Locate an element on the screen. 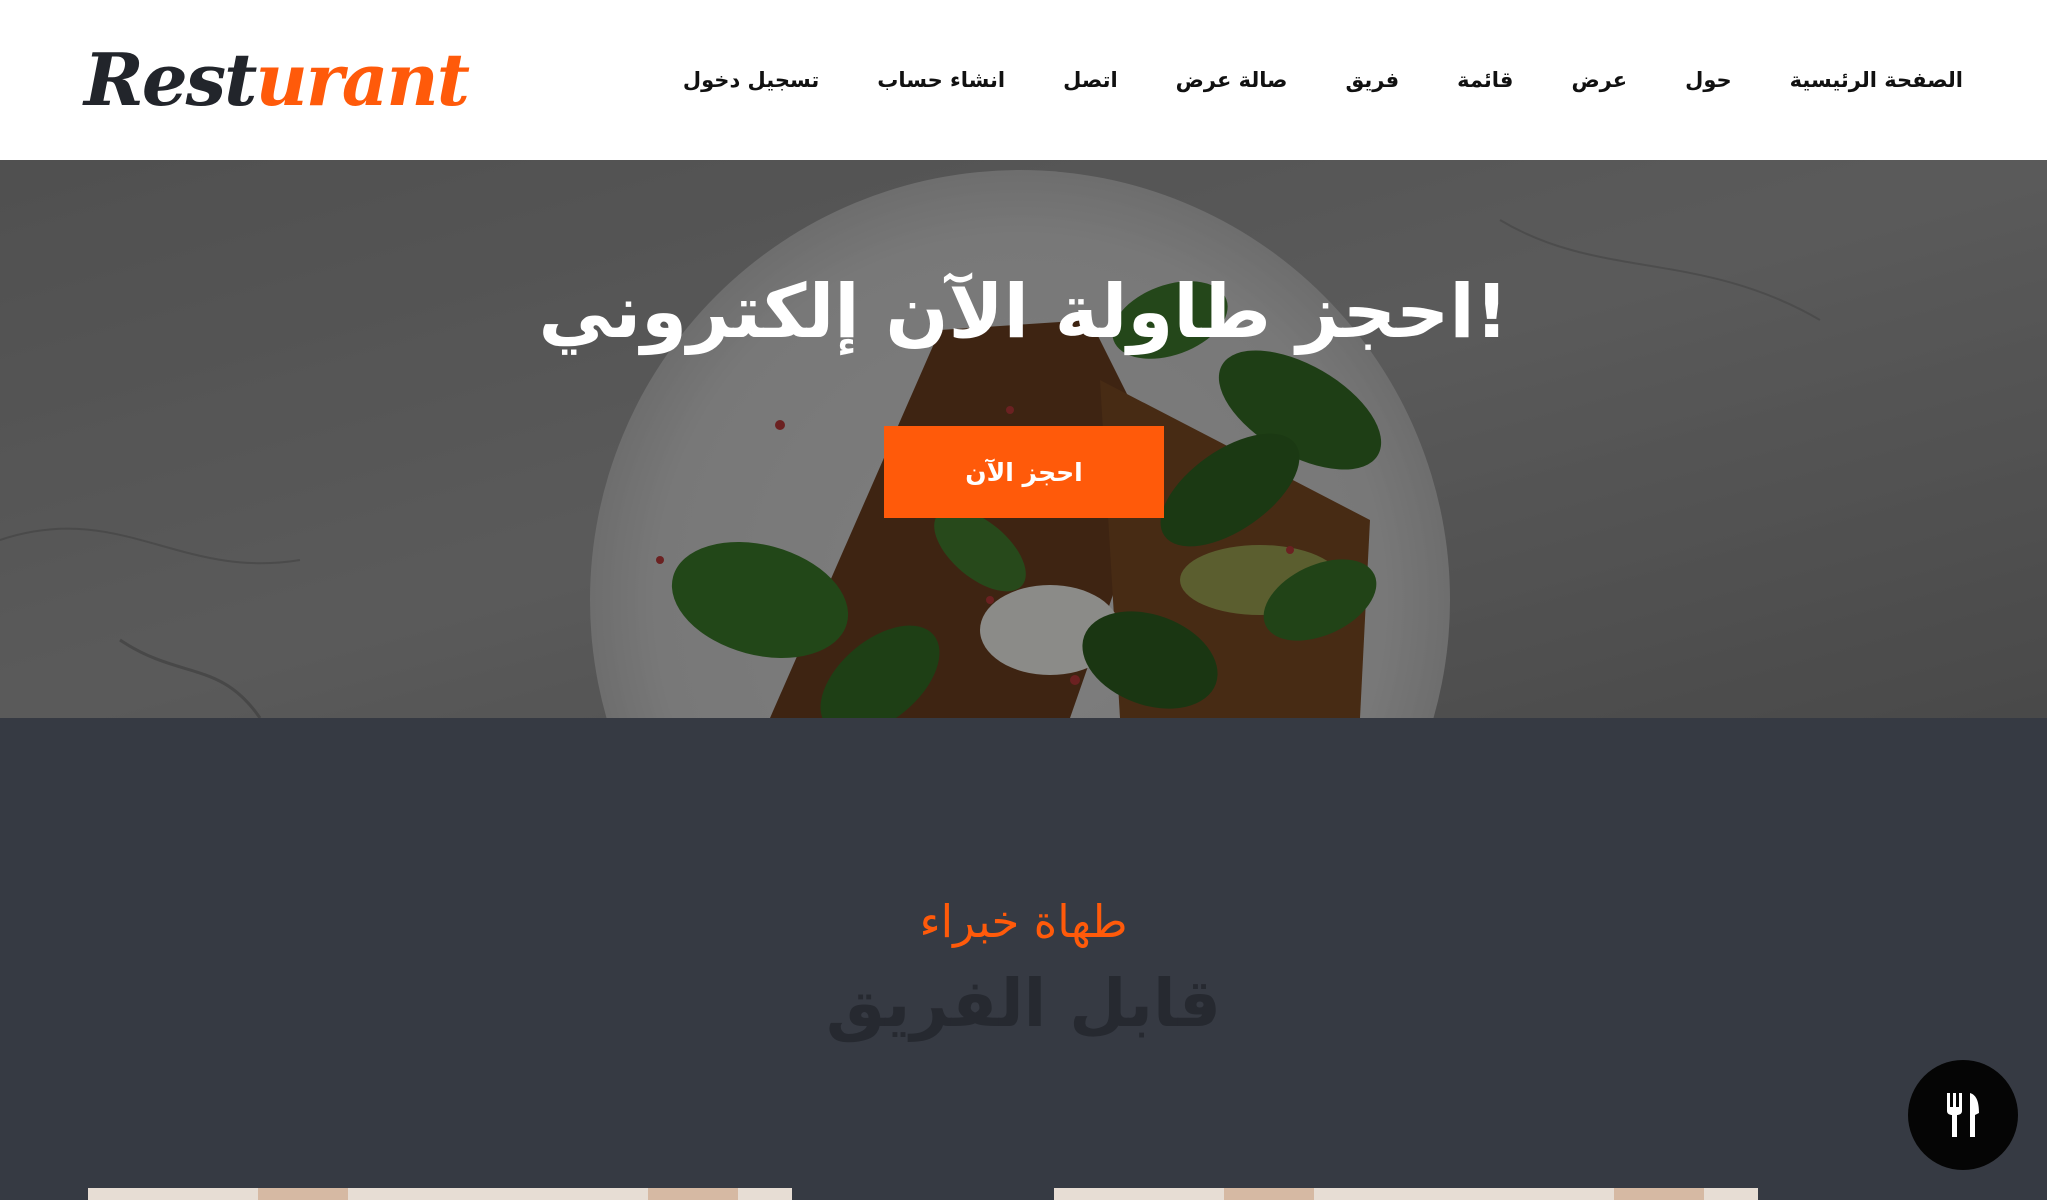 The height and width of the screenshot is (1200, 2047). team-title: قابل الفريق is located at coordinates (1023, 1003).